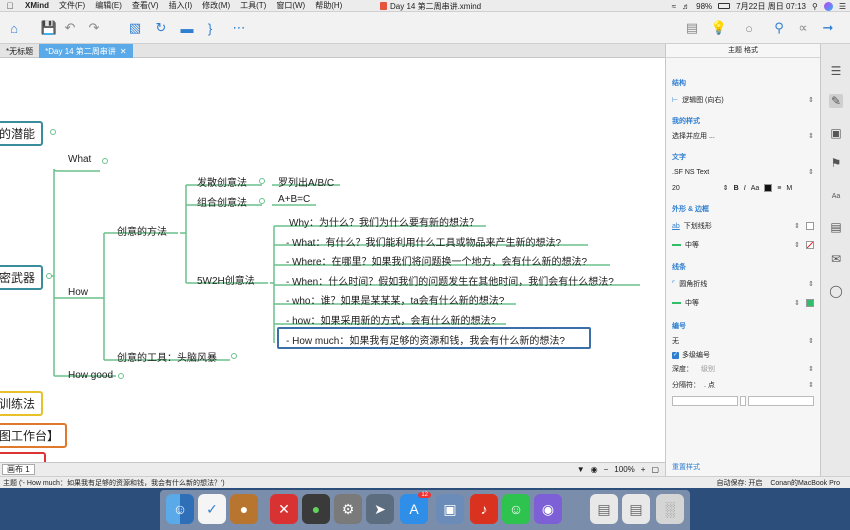 The width and height of the screenshot is (850, 530). I want to click on tab-untitled: *无标题, so click(19, 51).